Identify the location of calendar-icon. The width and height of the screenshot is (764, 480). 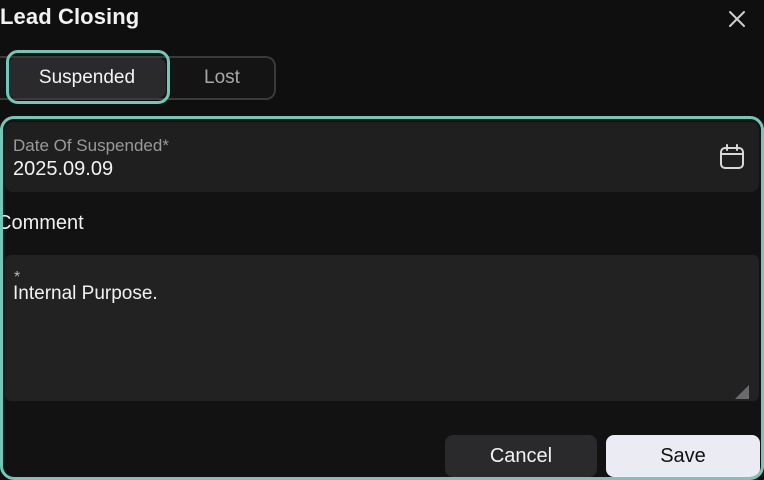
(732, 156).